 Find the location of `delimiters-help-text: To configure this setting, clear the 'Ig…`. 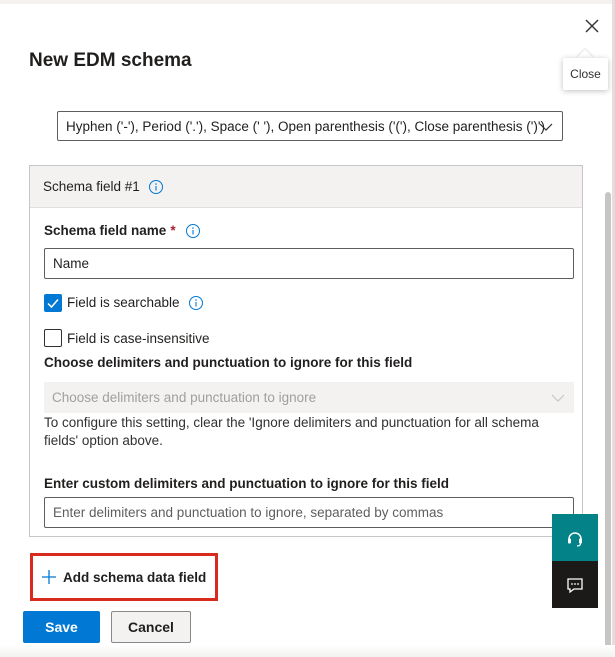

delimiters-help-text: To configure this setting, clear the 'Ig… is located at coordinates (291, 431).